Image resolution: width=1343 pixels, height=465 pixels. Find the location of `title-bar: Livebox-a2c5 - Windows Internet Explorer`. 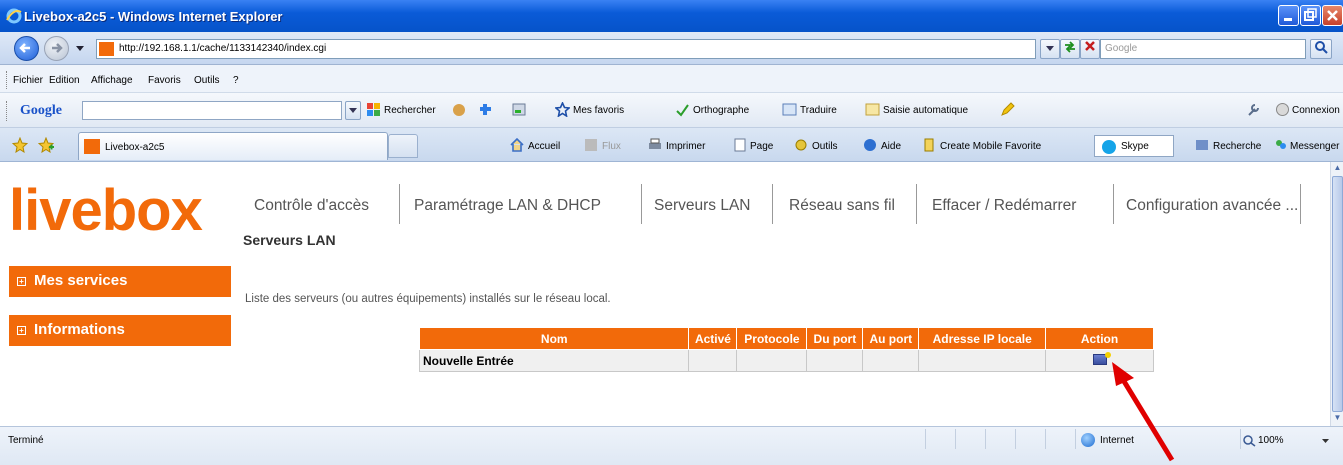

title-bar: Livebox-a2c5 - Windows Internet Explorer is located at coordinates (671, 16).